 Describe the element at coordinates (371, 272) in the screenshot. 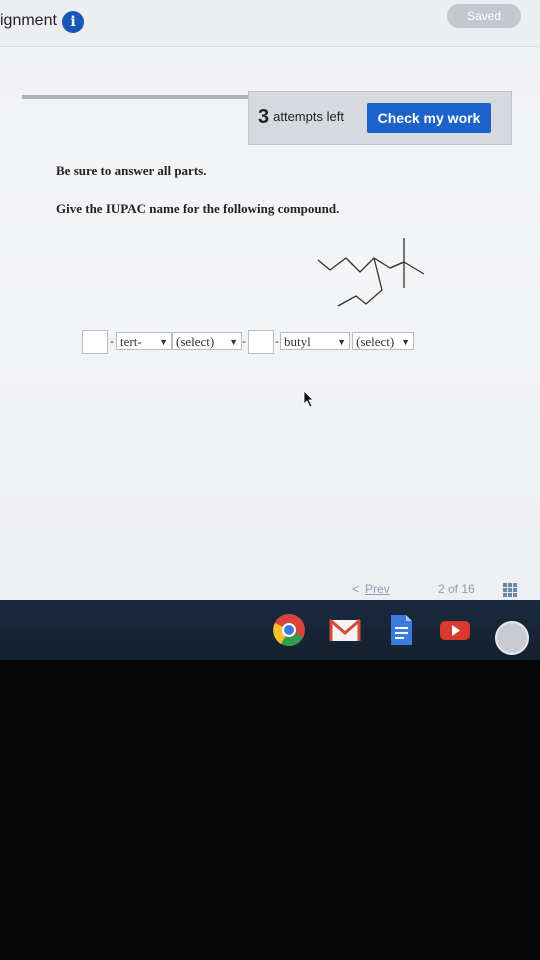

I see `compound-structure-image` at that location.